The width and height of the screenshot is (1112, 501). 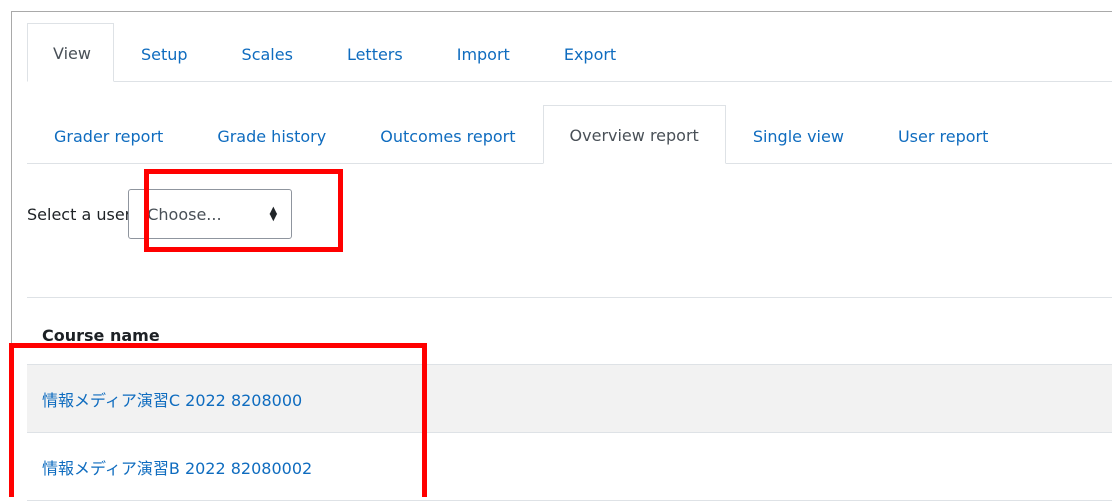 I want to click on tab-setup: Setup, so click(x=164, y=52).